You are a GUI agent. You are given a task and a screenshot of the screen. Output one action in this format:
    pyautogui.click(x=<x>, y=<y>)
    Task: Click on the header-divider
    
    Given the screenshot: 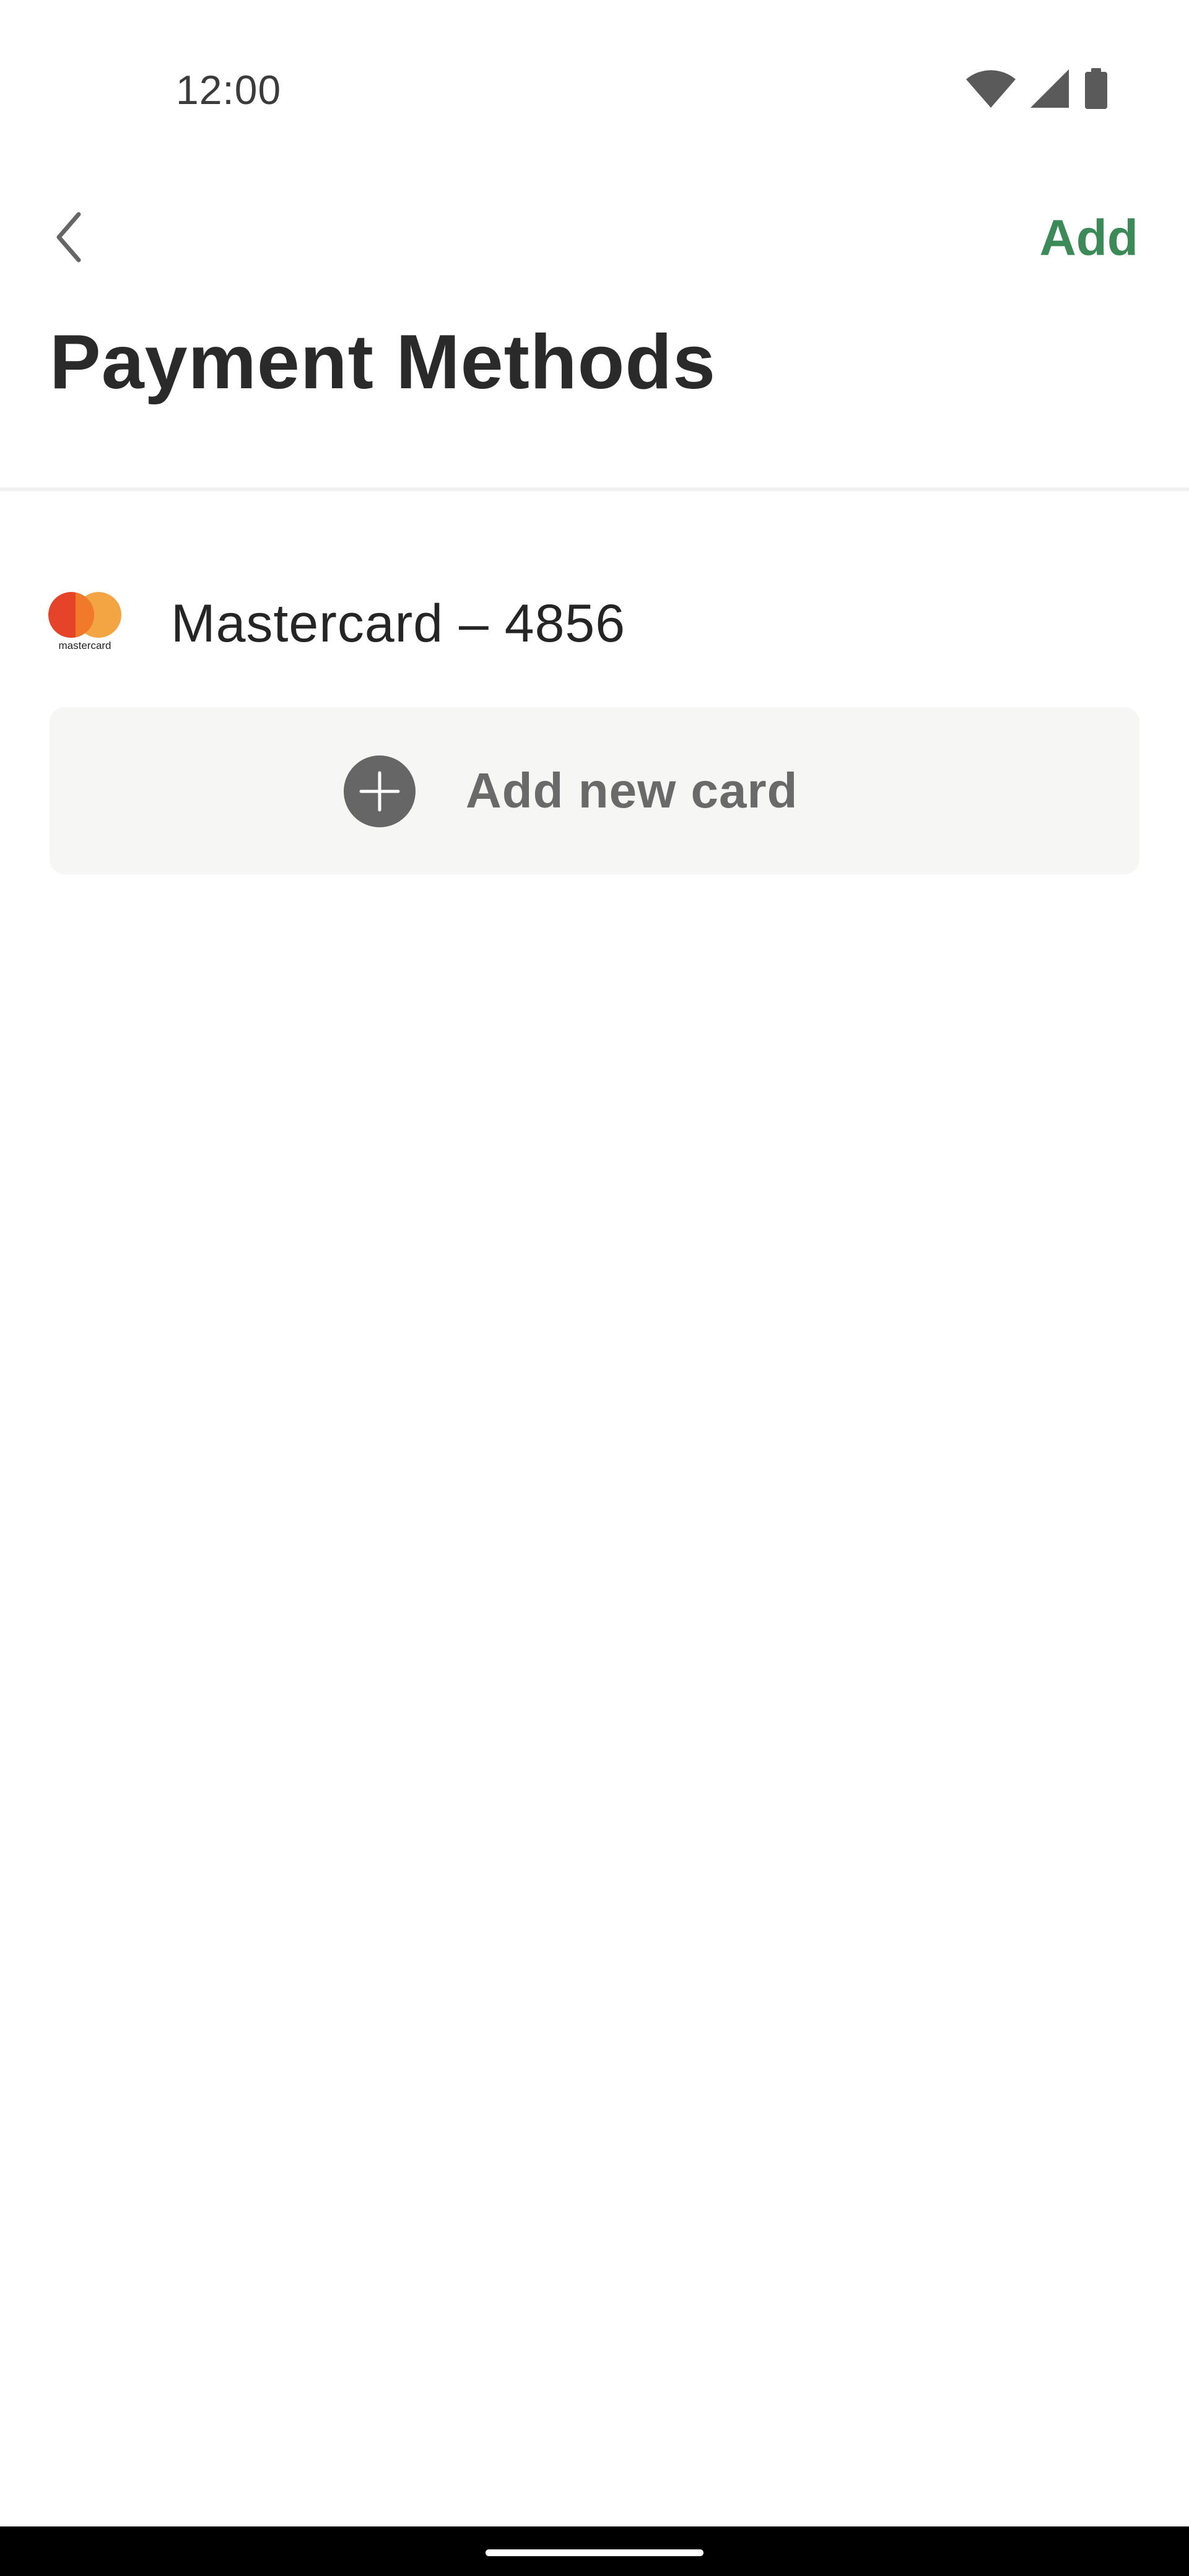 What is the action you would take?
    pyautogui.click(x=594, y=489)
    